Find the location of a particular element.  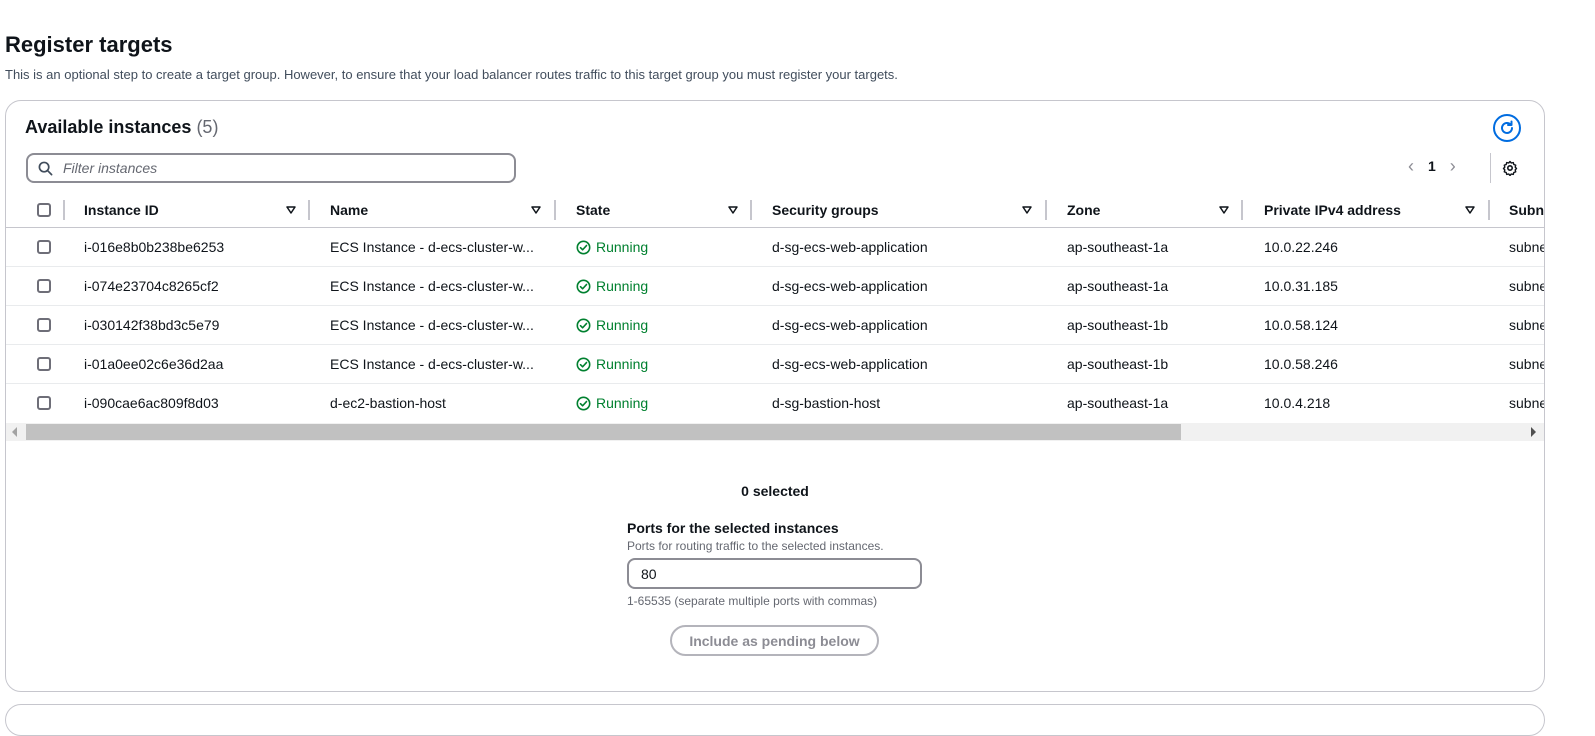

scroll-right-icon is located at coordinates (1533, 432).